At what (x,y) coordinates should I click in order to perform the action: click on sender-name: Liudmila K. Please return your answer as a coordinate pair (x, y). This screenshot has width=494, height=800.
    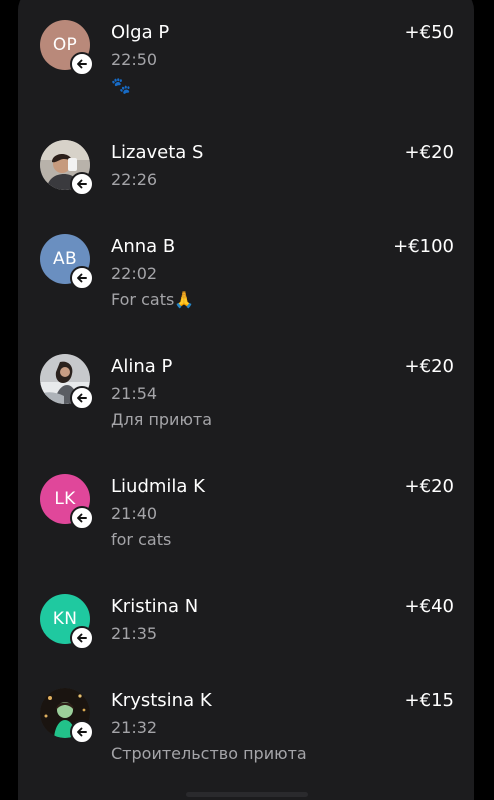
    Looking at the image, I should click on (158, 486).